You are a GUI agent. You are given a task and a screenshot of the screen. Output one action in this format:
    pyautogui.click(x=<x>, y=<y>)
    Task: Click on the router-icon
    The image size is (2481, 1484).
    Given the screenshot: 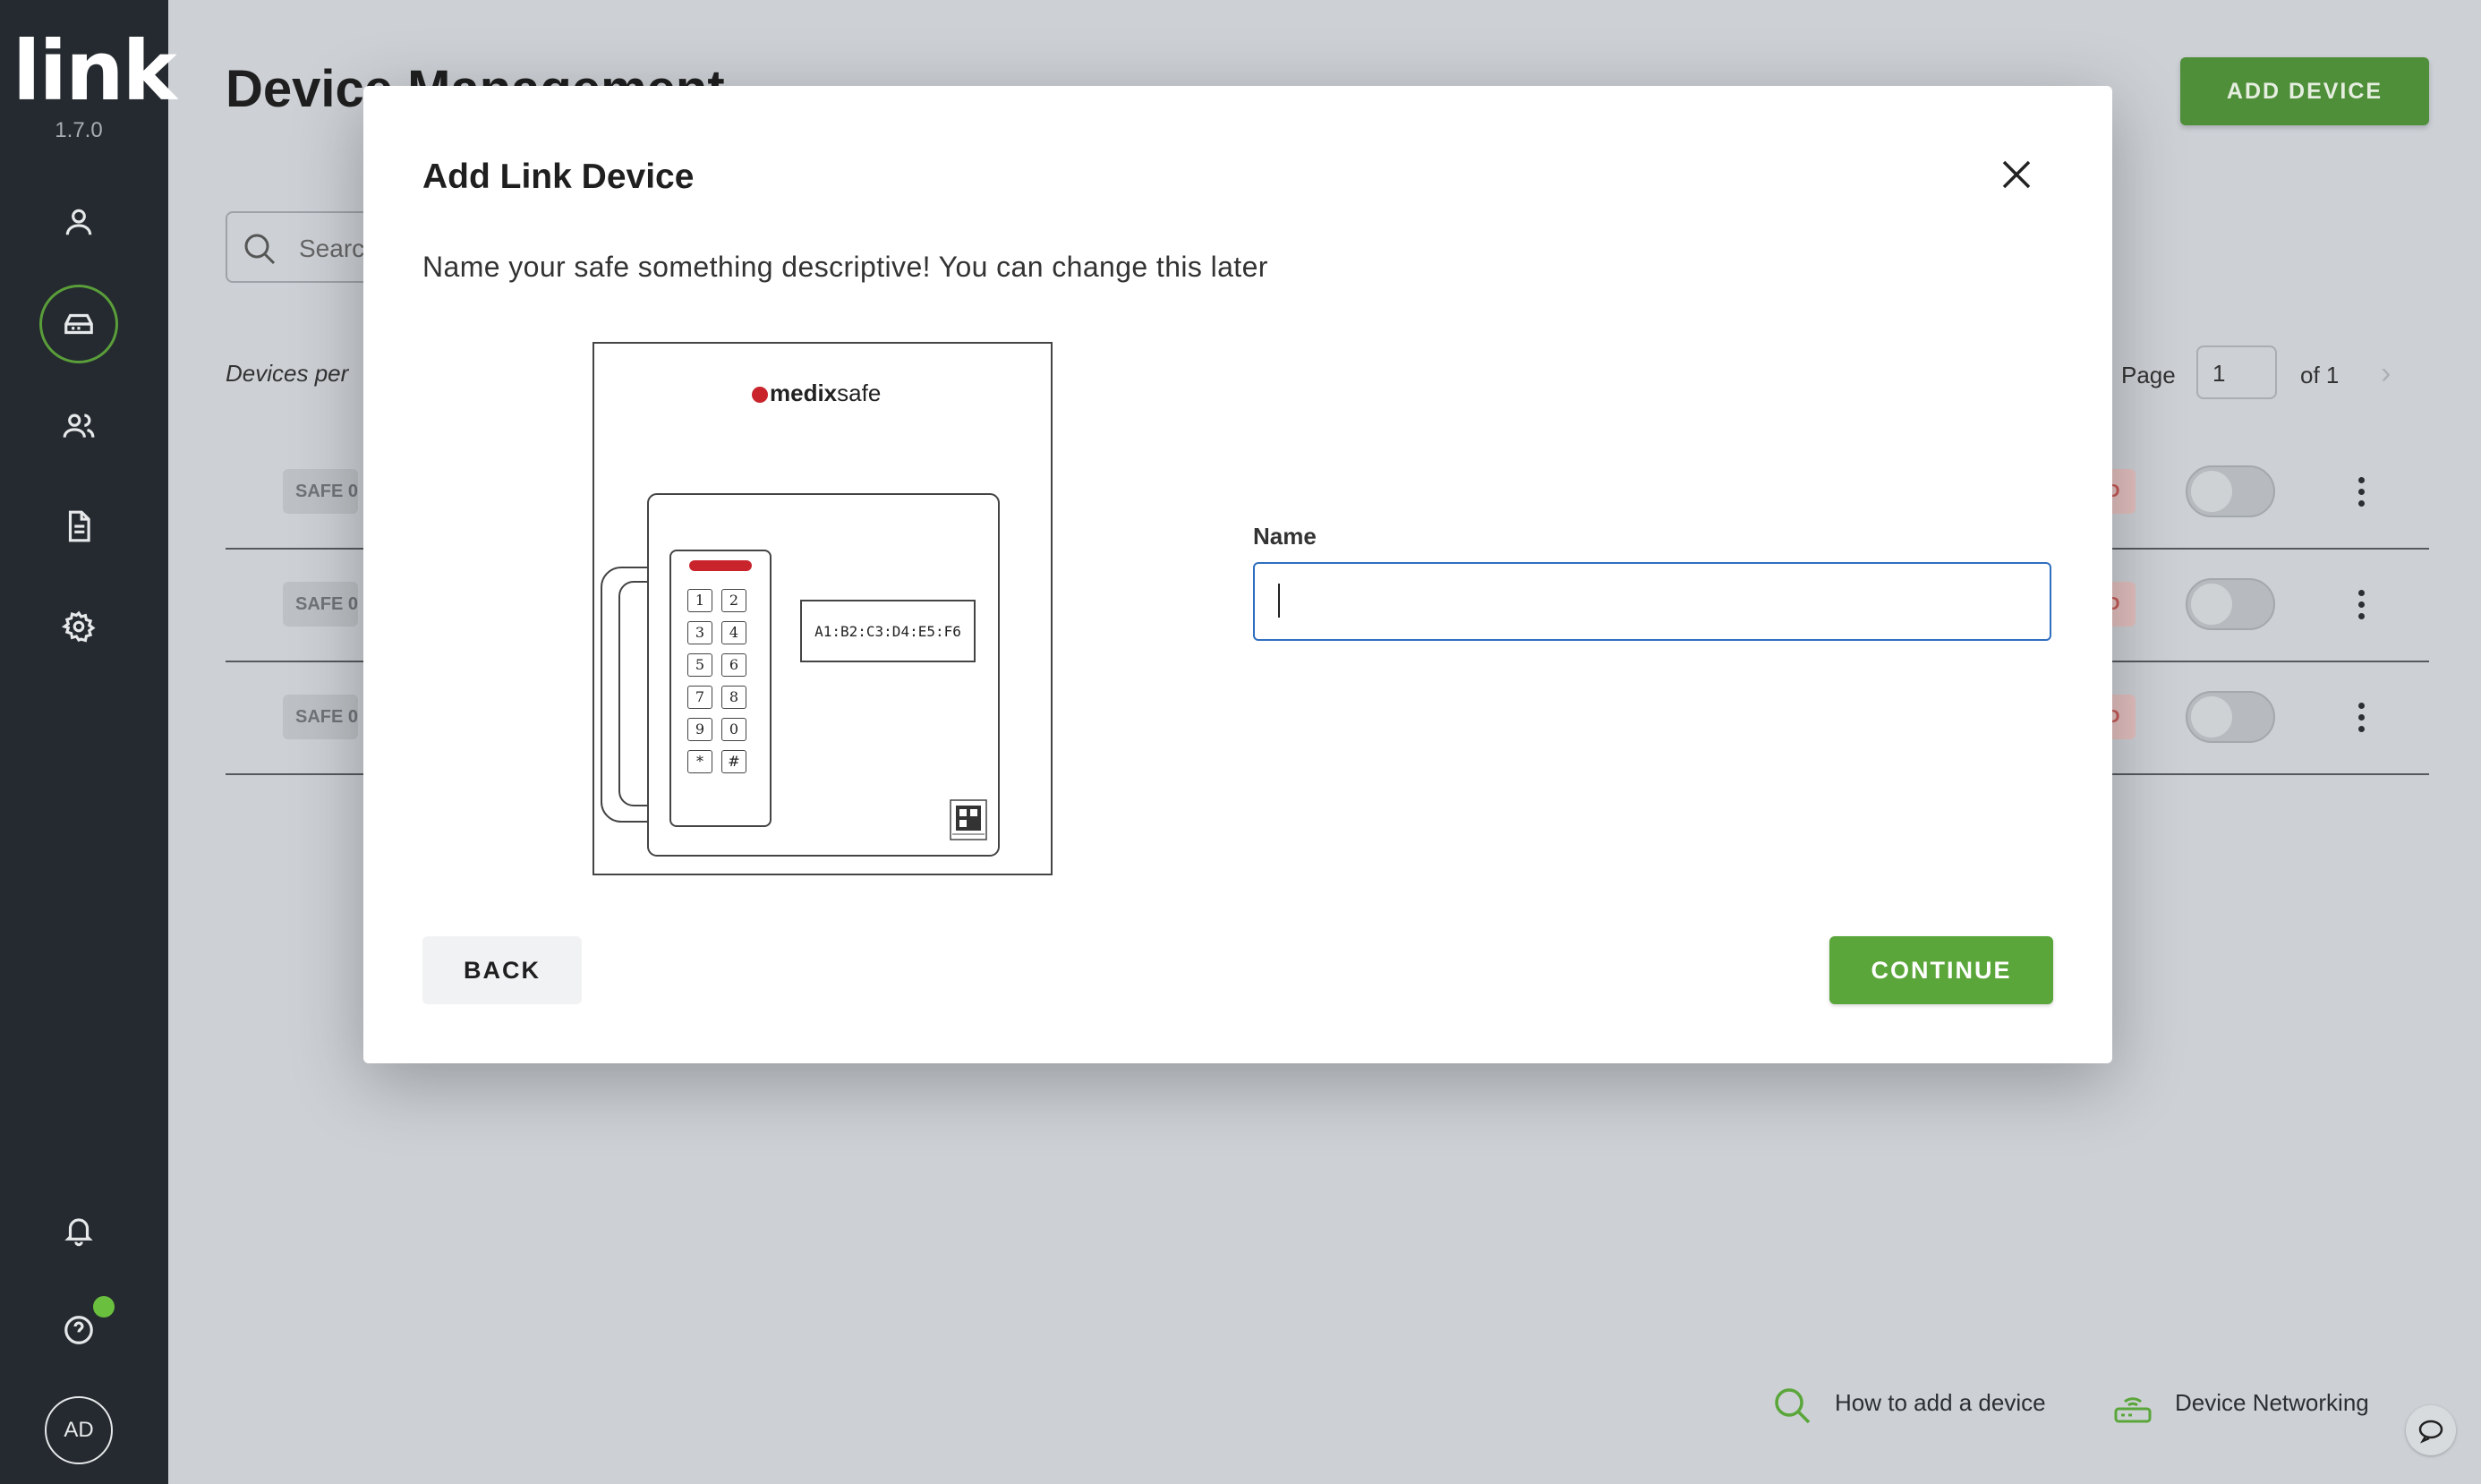 What is the action you would take?
    pyautogui.click(x=2133, y=1410)
    